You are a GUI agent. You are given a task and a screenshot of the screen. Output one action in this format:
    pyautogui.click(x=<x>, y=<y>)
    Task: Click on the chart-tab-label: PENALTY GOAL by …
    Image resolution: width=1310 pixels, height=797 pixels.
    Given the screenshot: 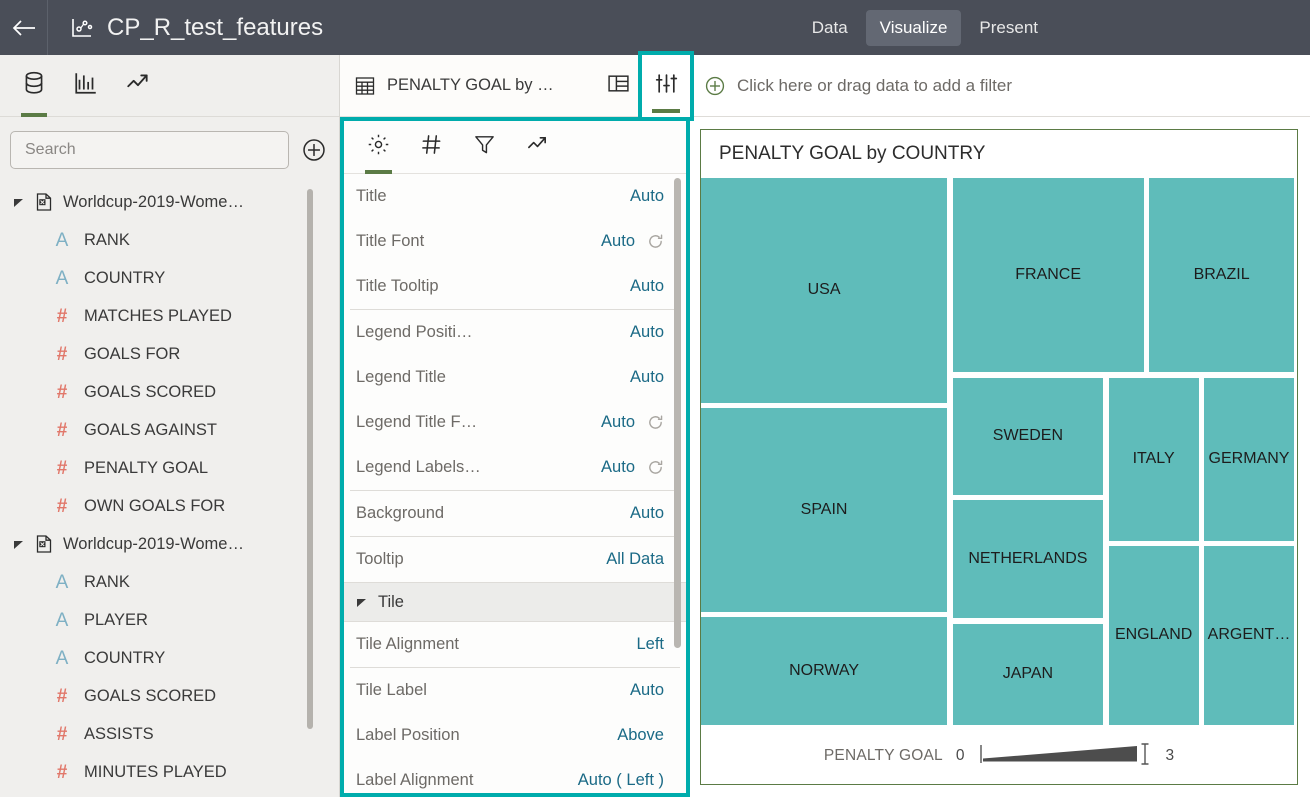 What is the action you would take?
    pyautogui.click(x=470, y=85)
    